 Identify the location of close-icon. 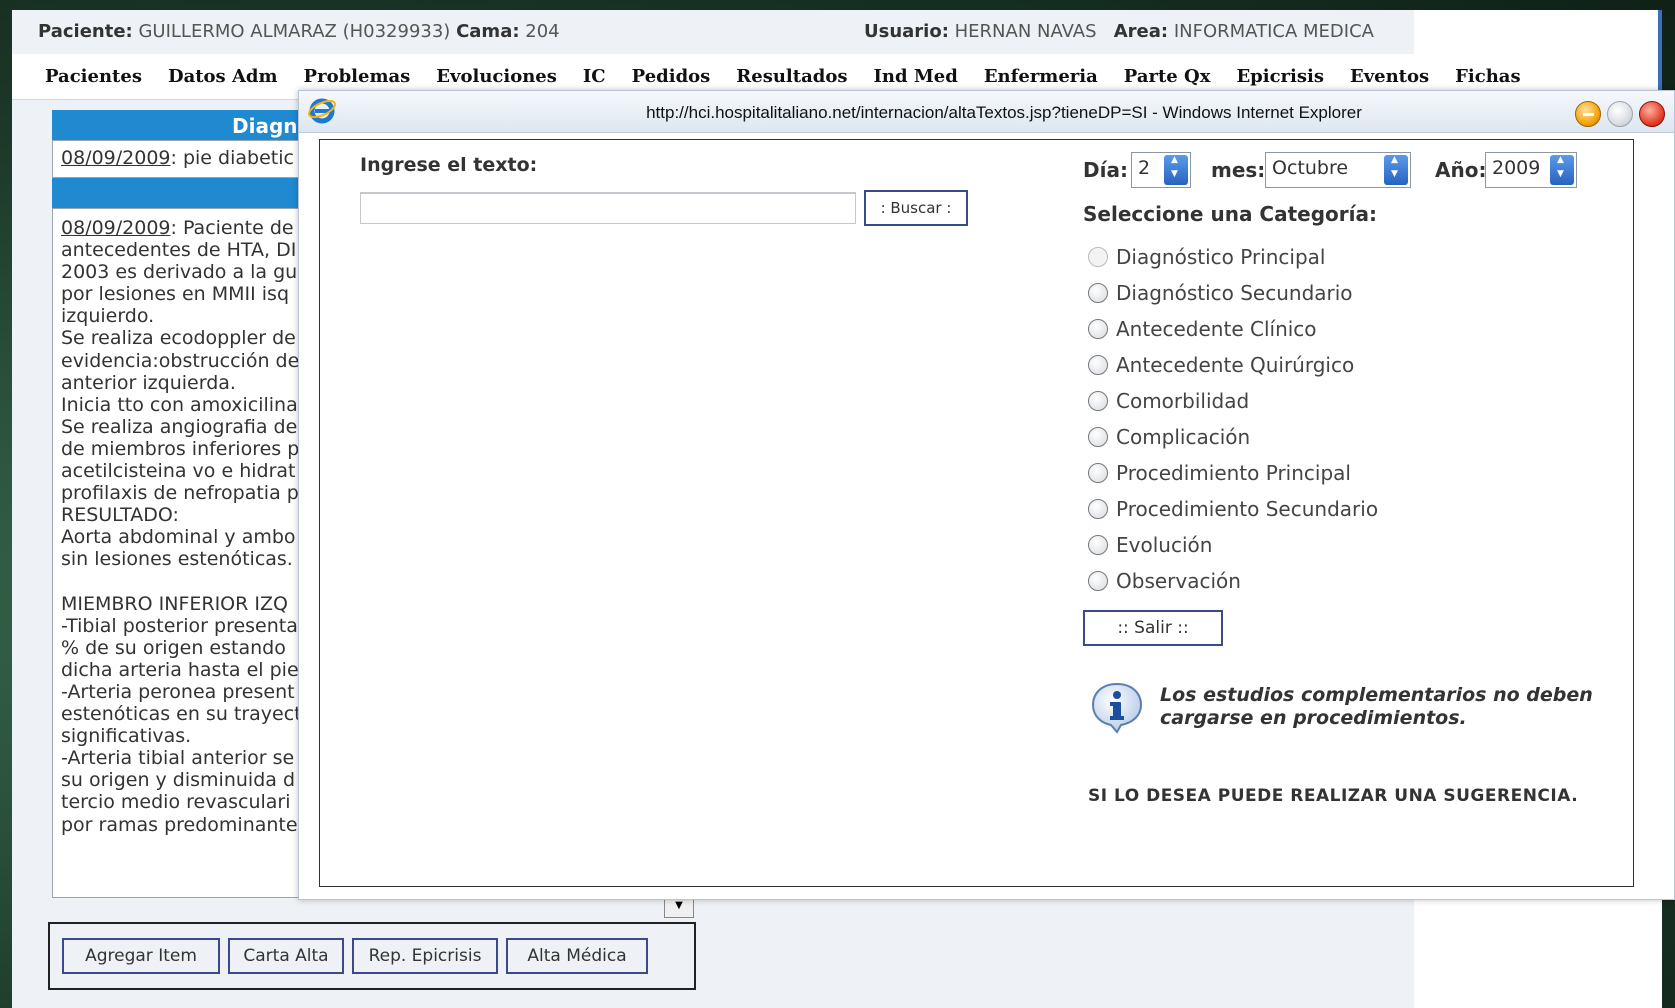
(1652, 114).